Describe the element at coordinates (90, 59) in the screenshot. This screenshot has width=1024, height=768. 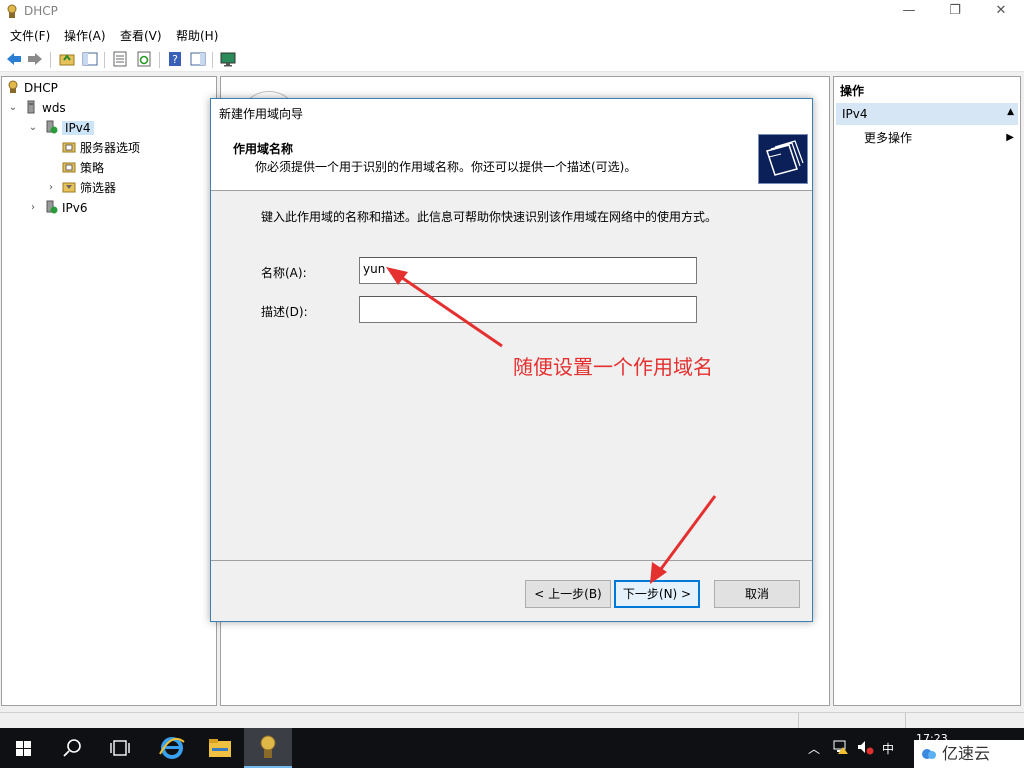
I see `show-hide-tree-icon` at that location.